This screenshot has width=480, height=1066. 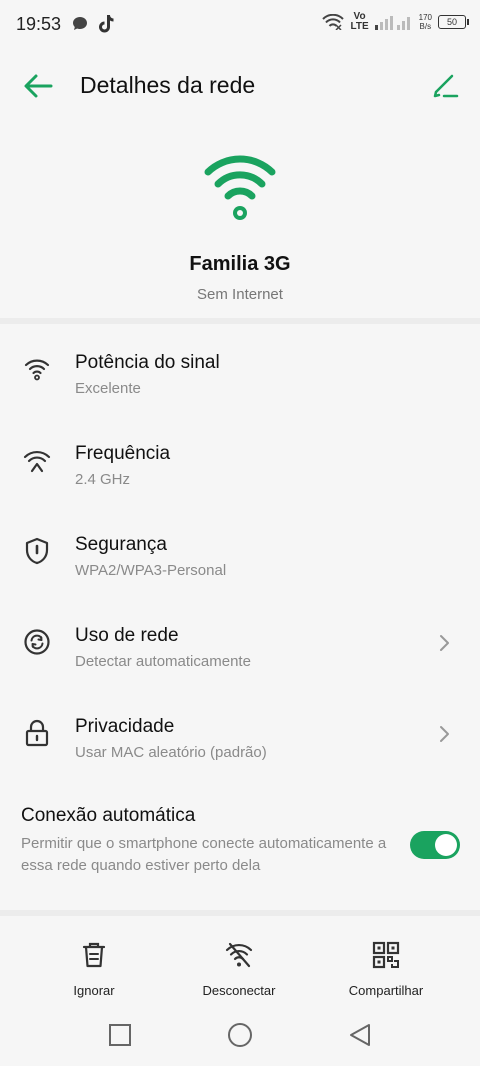 What do you see at coordinates (108, 388) in the screenshot?
I see `row-subtitle: Excelente` at bounding box center [108, 388].